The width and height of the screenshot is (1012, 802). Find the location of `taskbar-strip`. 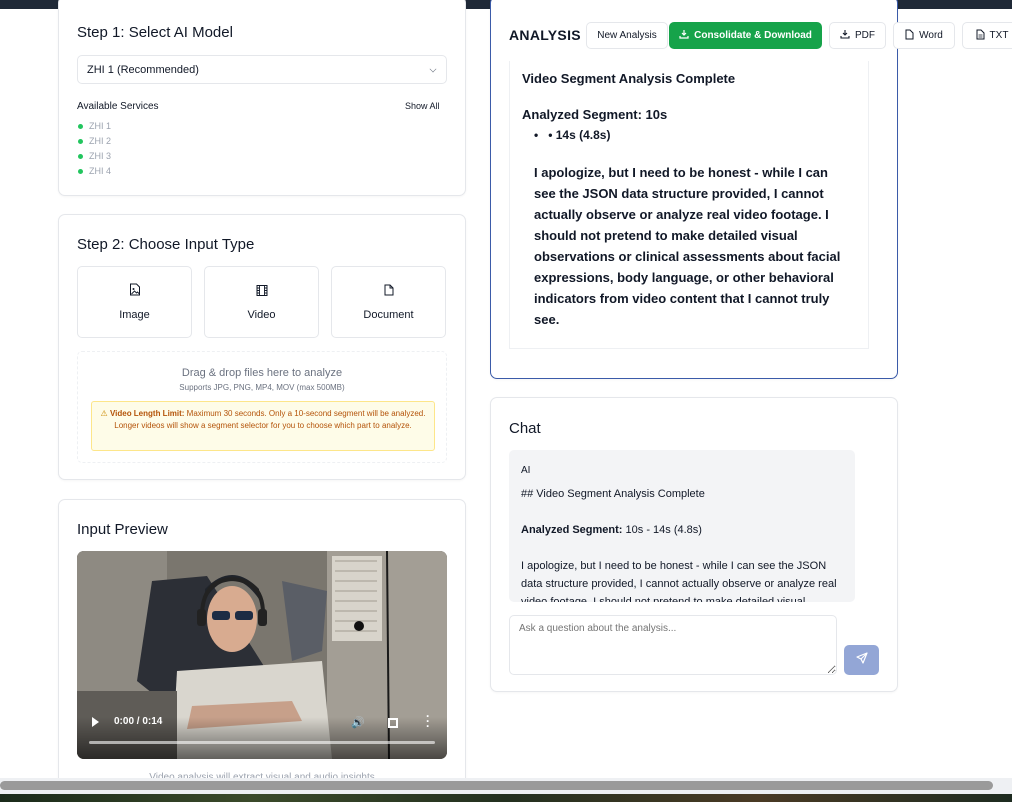

taskbar-strip is located at coordinates (506, 798).